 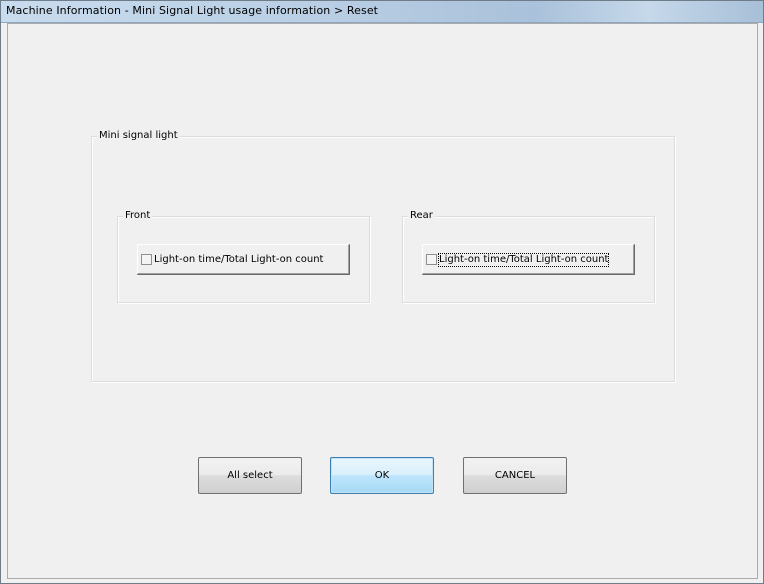 What do you see at coordinates (146, 259) in the screenshot?
I see `front-checkbox-box` at bounding box center [146, 259].